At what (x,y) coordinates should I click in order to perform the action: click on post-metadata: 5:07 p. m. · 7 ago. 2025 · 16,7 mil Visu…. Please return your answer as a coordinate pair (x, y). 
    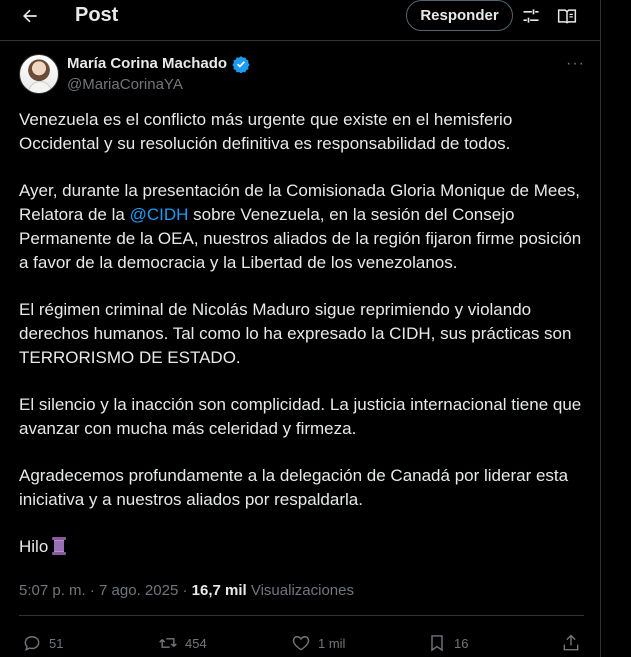
    Looking at the image, I should click on (186, 590).